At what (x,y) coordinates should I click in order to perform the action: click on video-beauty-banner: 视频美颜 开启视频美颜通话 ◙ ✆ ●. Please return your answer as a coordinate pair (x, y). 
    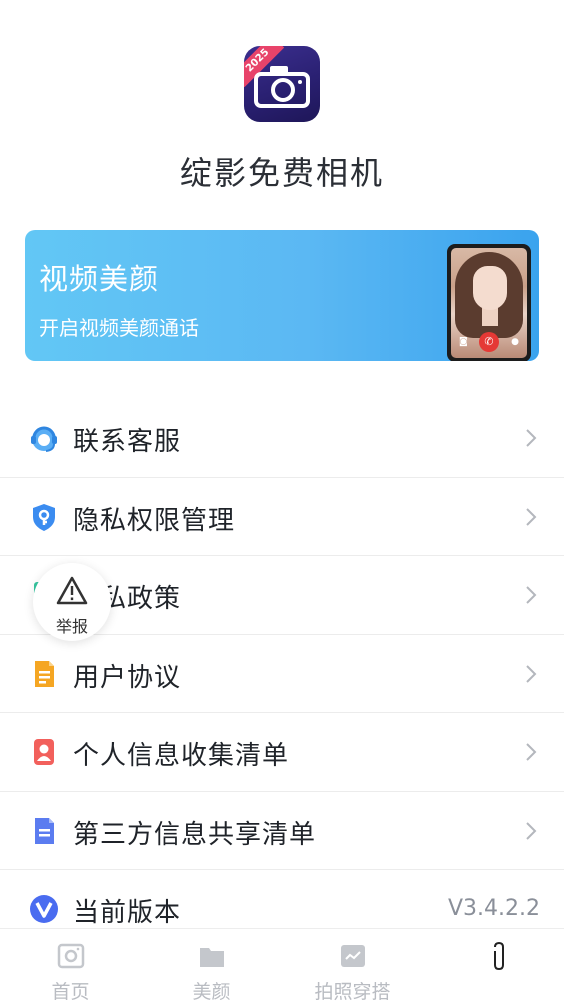
    Looking at the image, I should click on (282, 295).